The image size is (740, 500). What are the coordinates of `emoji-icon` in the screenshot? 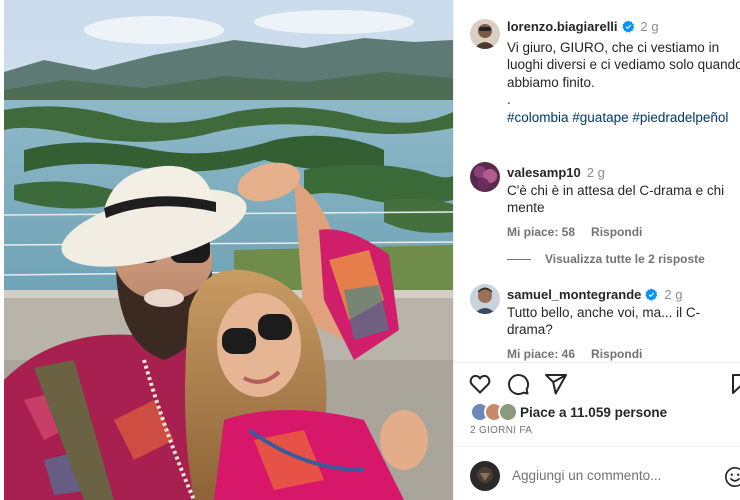 It's located at (732, 477).